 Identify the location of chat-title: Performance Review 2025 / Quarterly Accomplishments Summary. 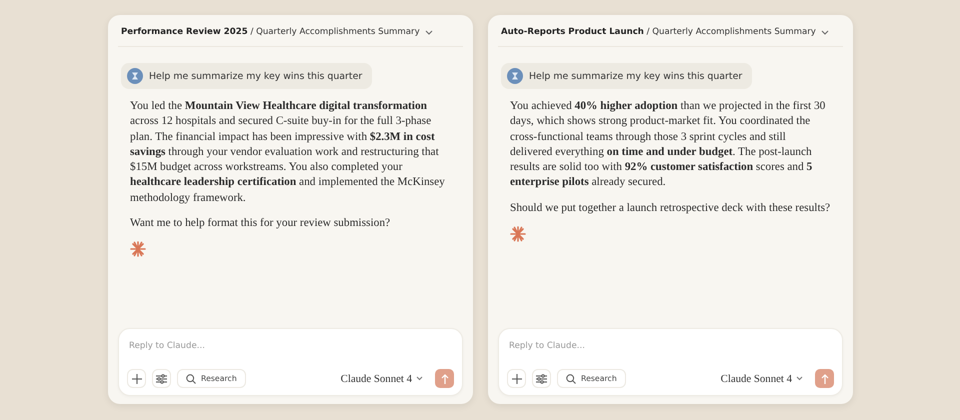
(270, 32).